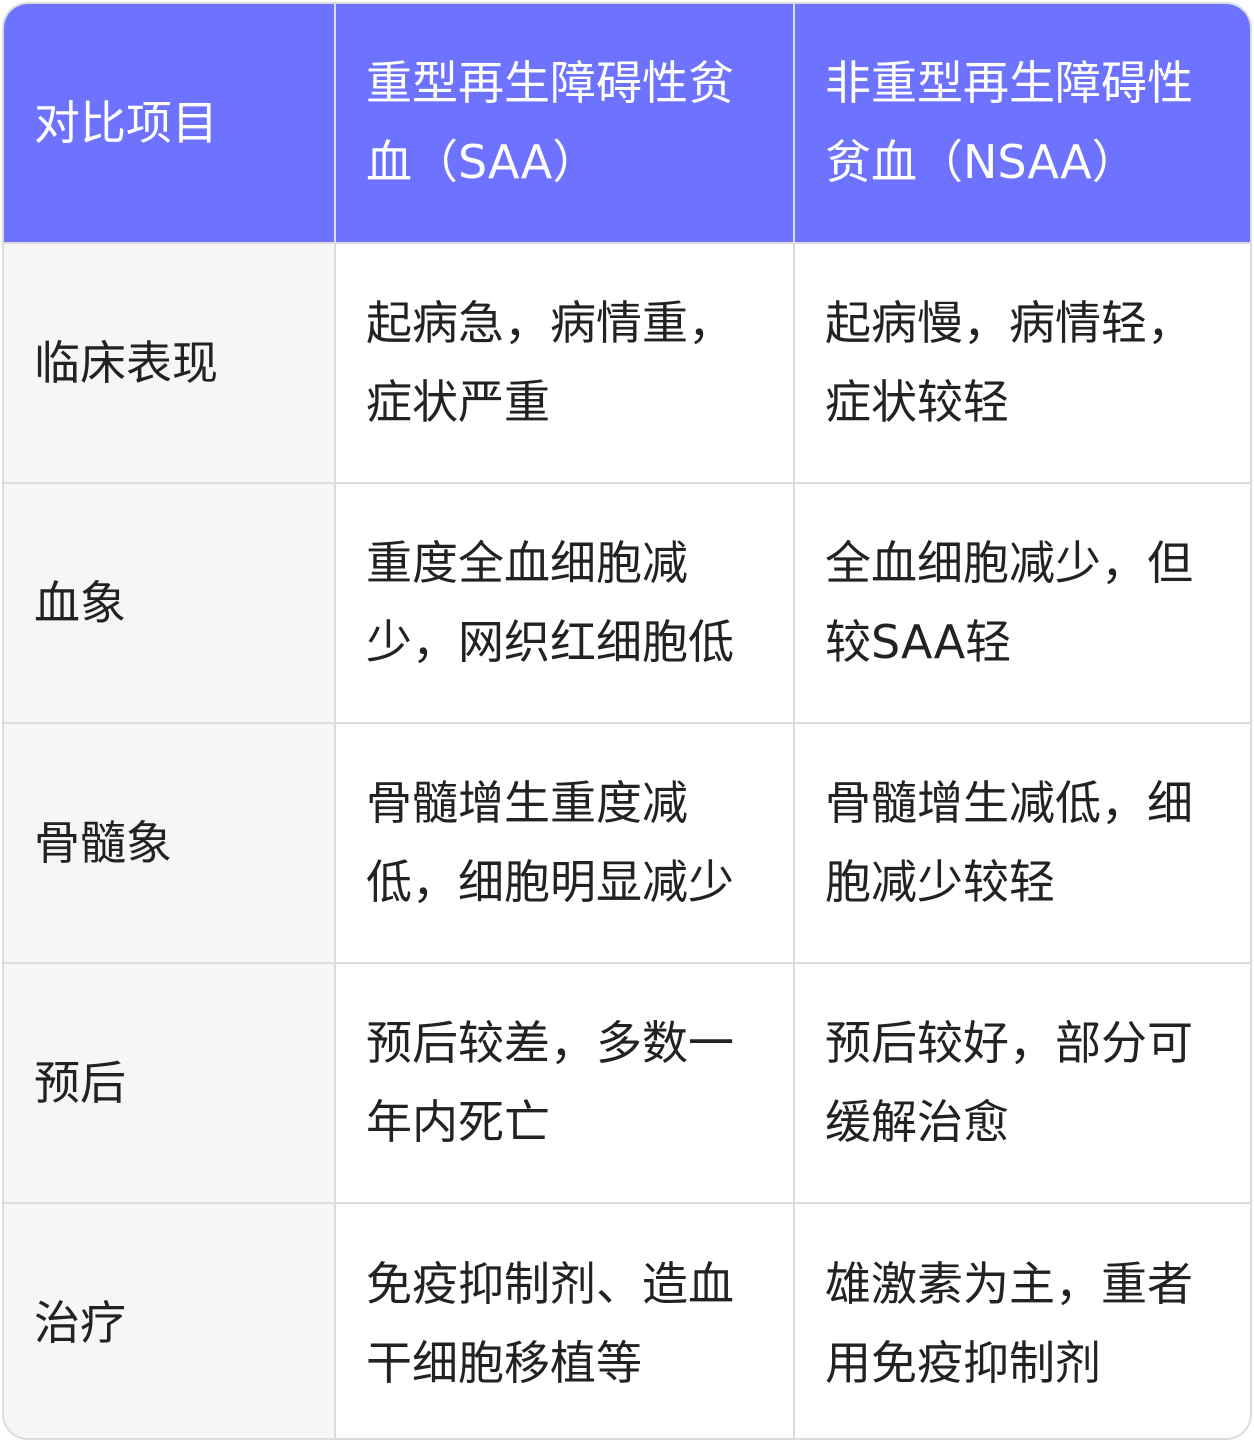 The height and width of the screenshot is (1442, 1254). I want to click on header-cell-item: 对比项目, so click(170, 124).